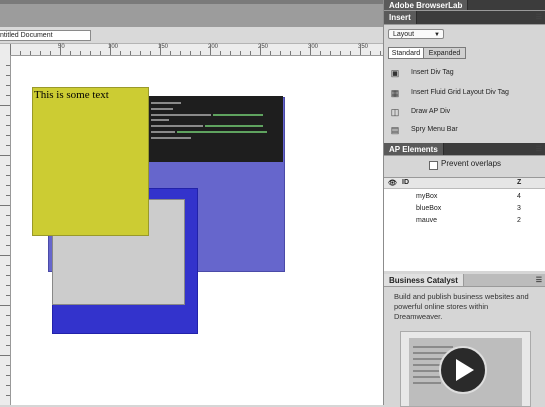  Describe the element at coordinates (464, 131) in the screenshot. I see `insert-item-spry-menu-bar: ▤ Spry Menu Bar` at that location.